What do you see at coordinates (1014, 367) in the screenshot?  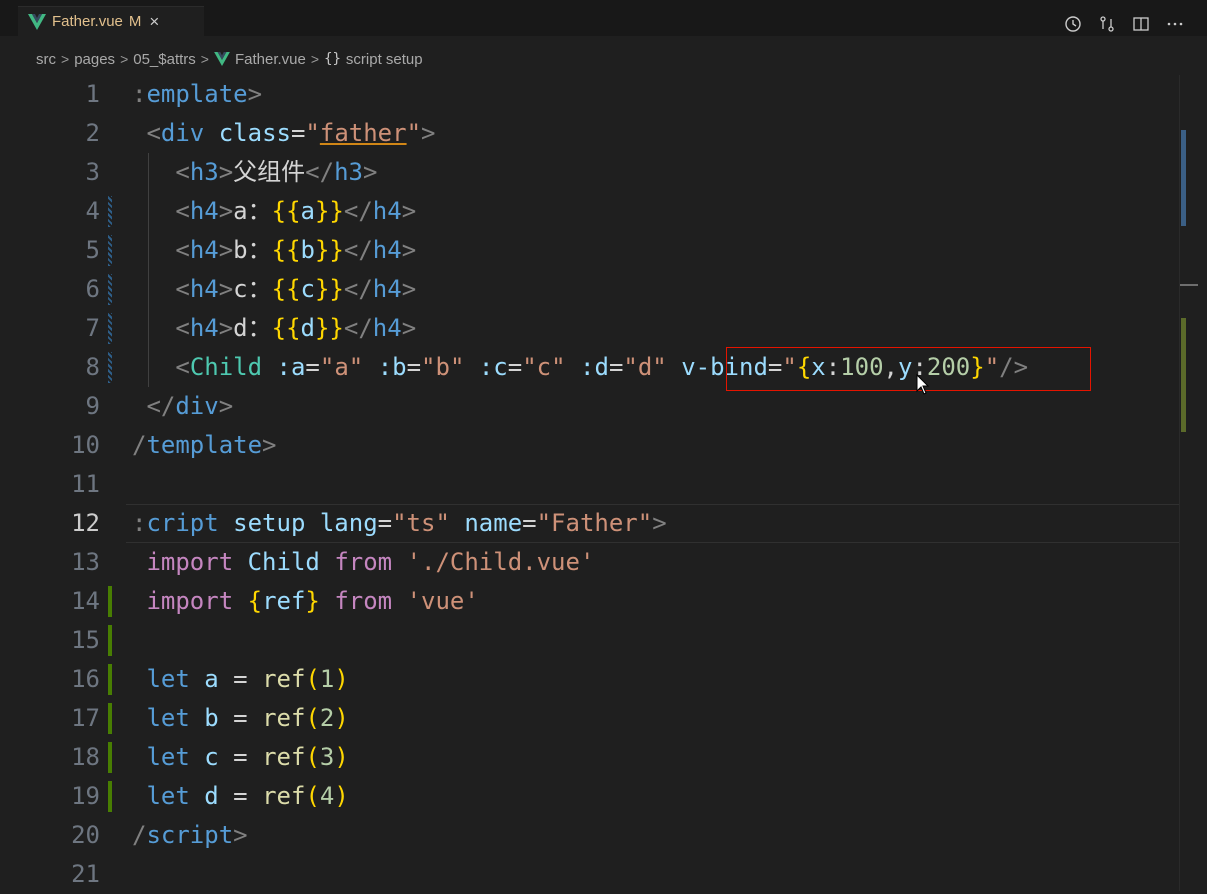 I see `code-token: />` at bounding box center [1014, 367].